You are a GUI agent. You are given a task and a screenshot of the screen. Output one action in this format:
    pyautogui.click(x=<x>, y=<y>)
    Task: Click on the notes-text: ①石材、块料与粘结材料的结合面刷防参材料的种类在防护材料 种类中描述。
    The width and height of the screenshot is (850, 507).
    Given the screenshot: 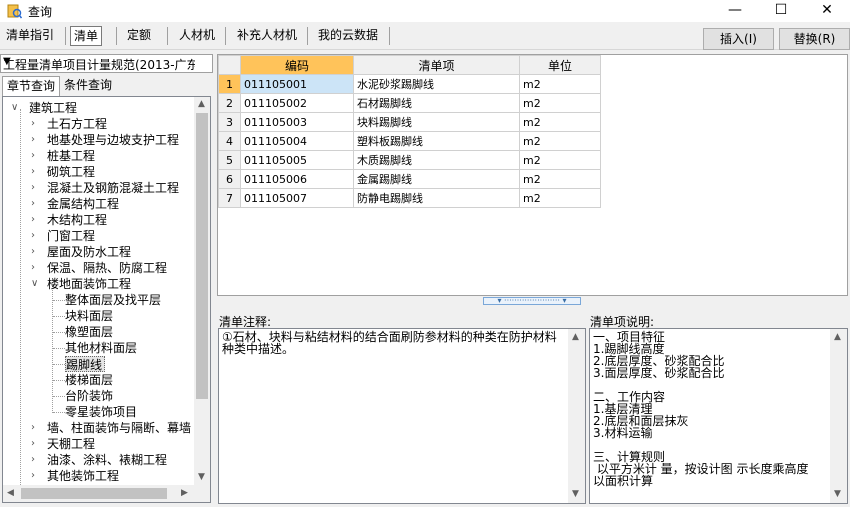 What is the action you would take?
    pyautogui.click(x=389, y=343)
    